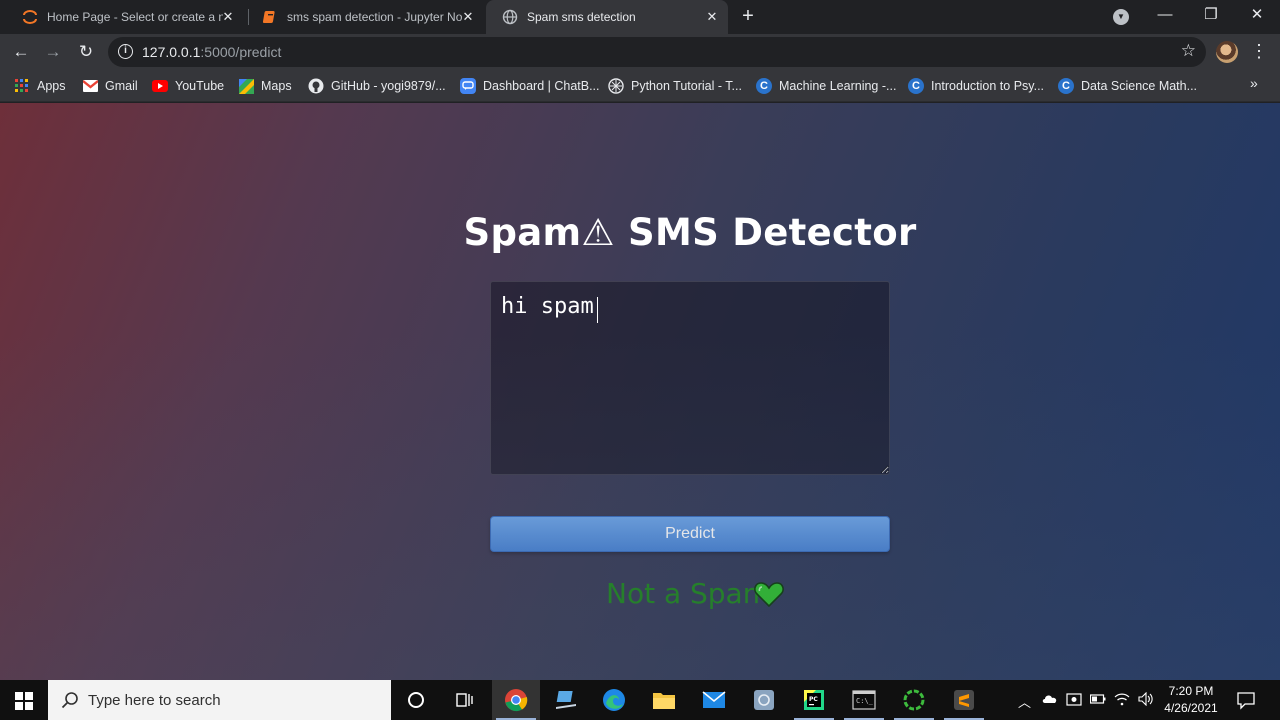 This screenshot has width=1280, height=720. I want to click on chrome-taskbar-icon, so click(516, 700).